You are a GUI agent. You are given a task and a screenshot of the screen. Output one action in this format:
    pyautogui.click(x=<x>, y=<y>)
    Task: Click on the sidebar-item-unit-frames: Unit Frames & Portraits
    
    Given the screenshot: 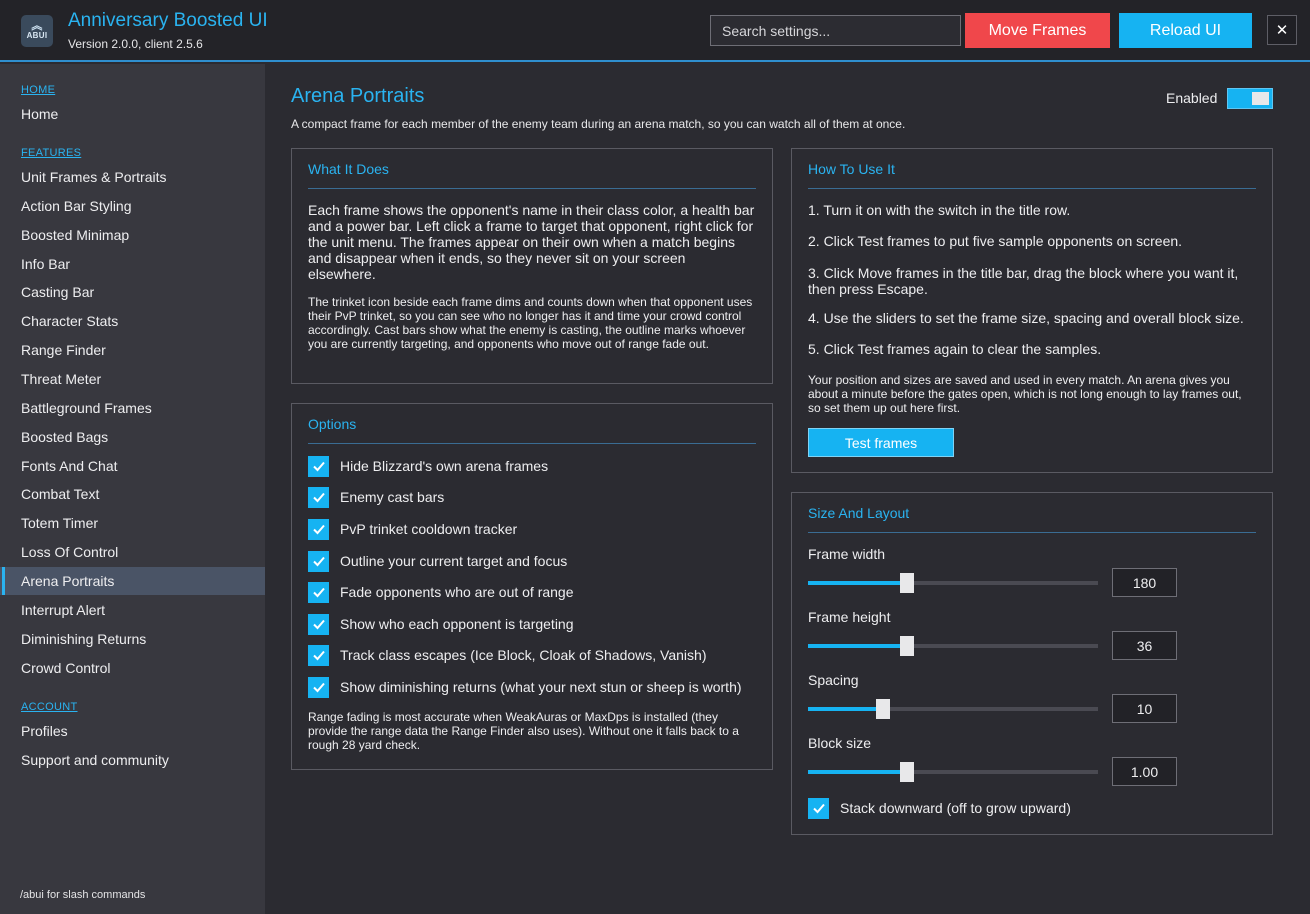 What is the action you would take?
    pyautogui.click(x=132, y=177)
    